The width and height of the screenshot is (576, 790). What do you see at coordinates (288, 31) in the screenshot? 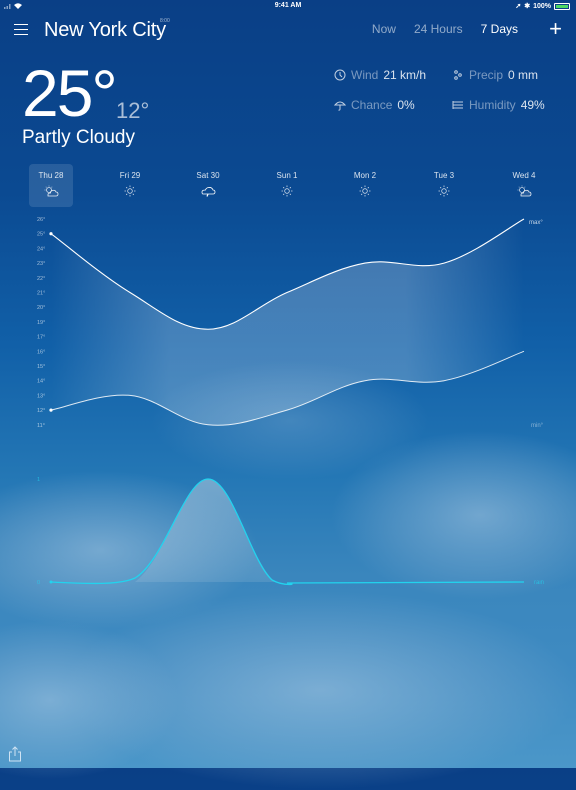
I see `header: New York City 8:00 Now 24 Hours 7 Days +` at bounding box center [288, 31].